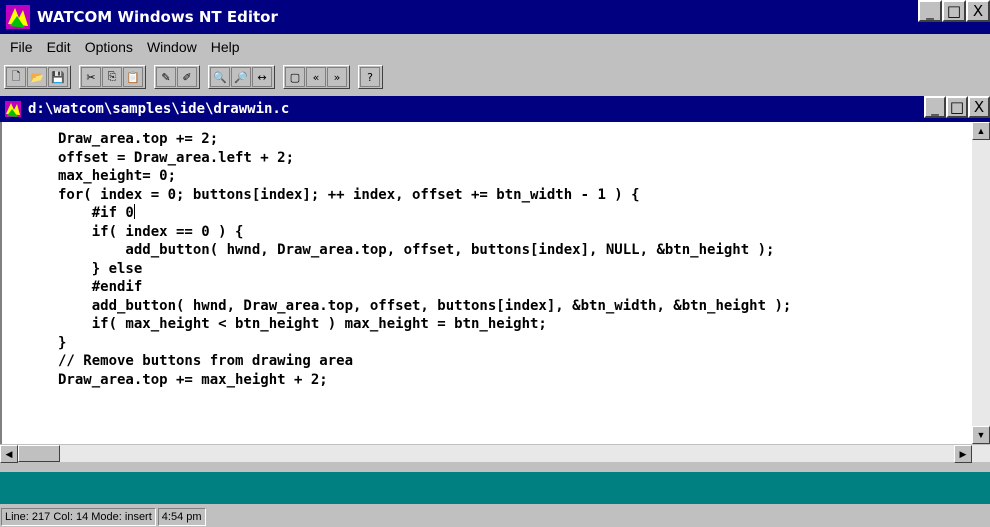 Image resolution: width=990 pixels, height=527 pixels. I want to click on status-time: 4:54 pm, so click(181, 516).